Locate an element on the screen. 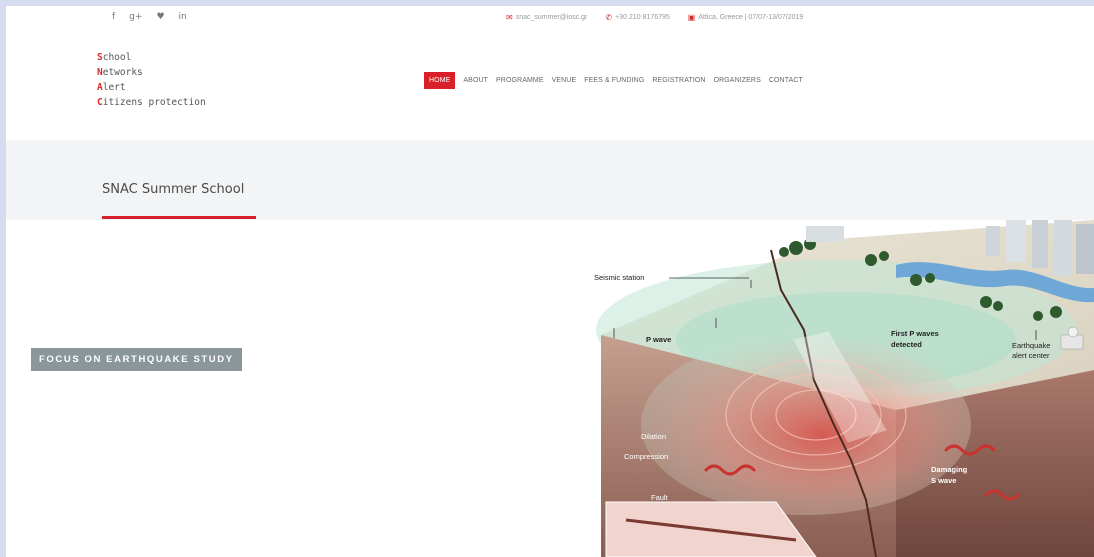  label-fault: Fault is located at coordinates (660, 497).